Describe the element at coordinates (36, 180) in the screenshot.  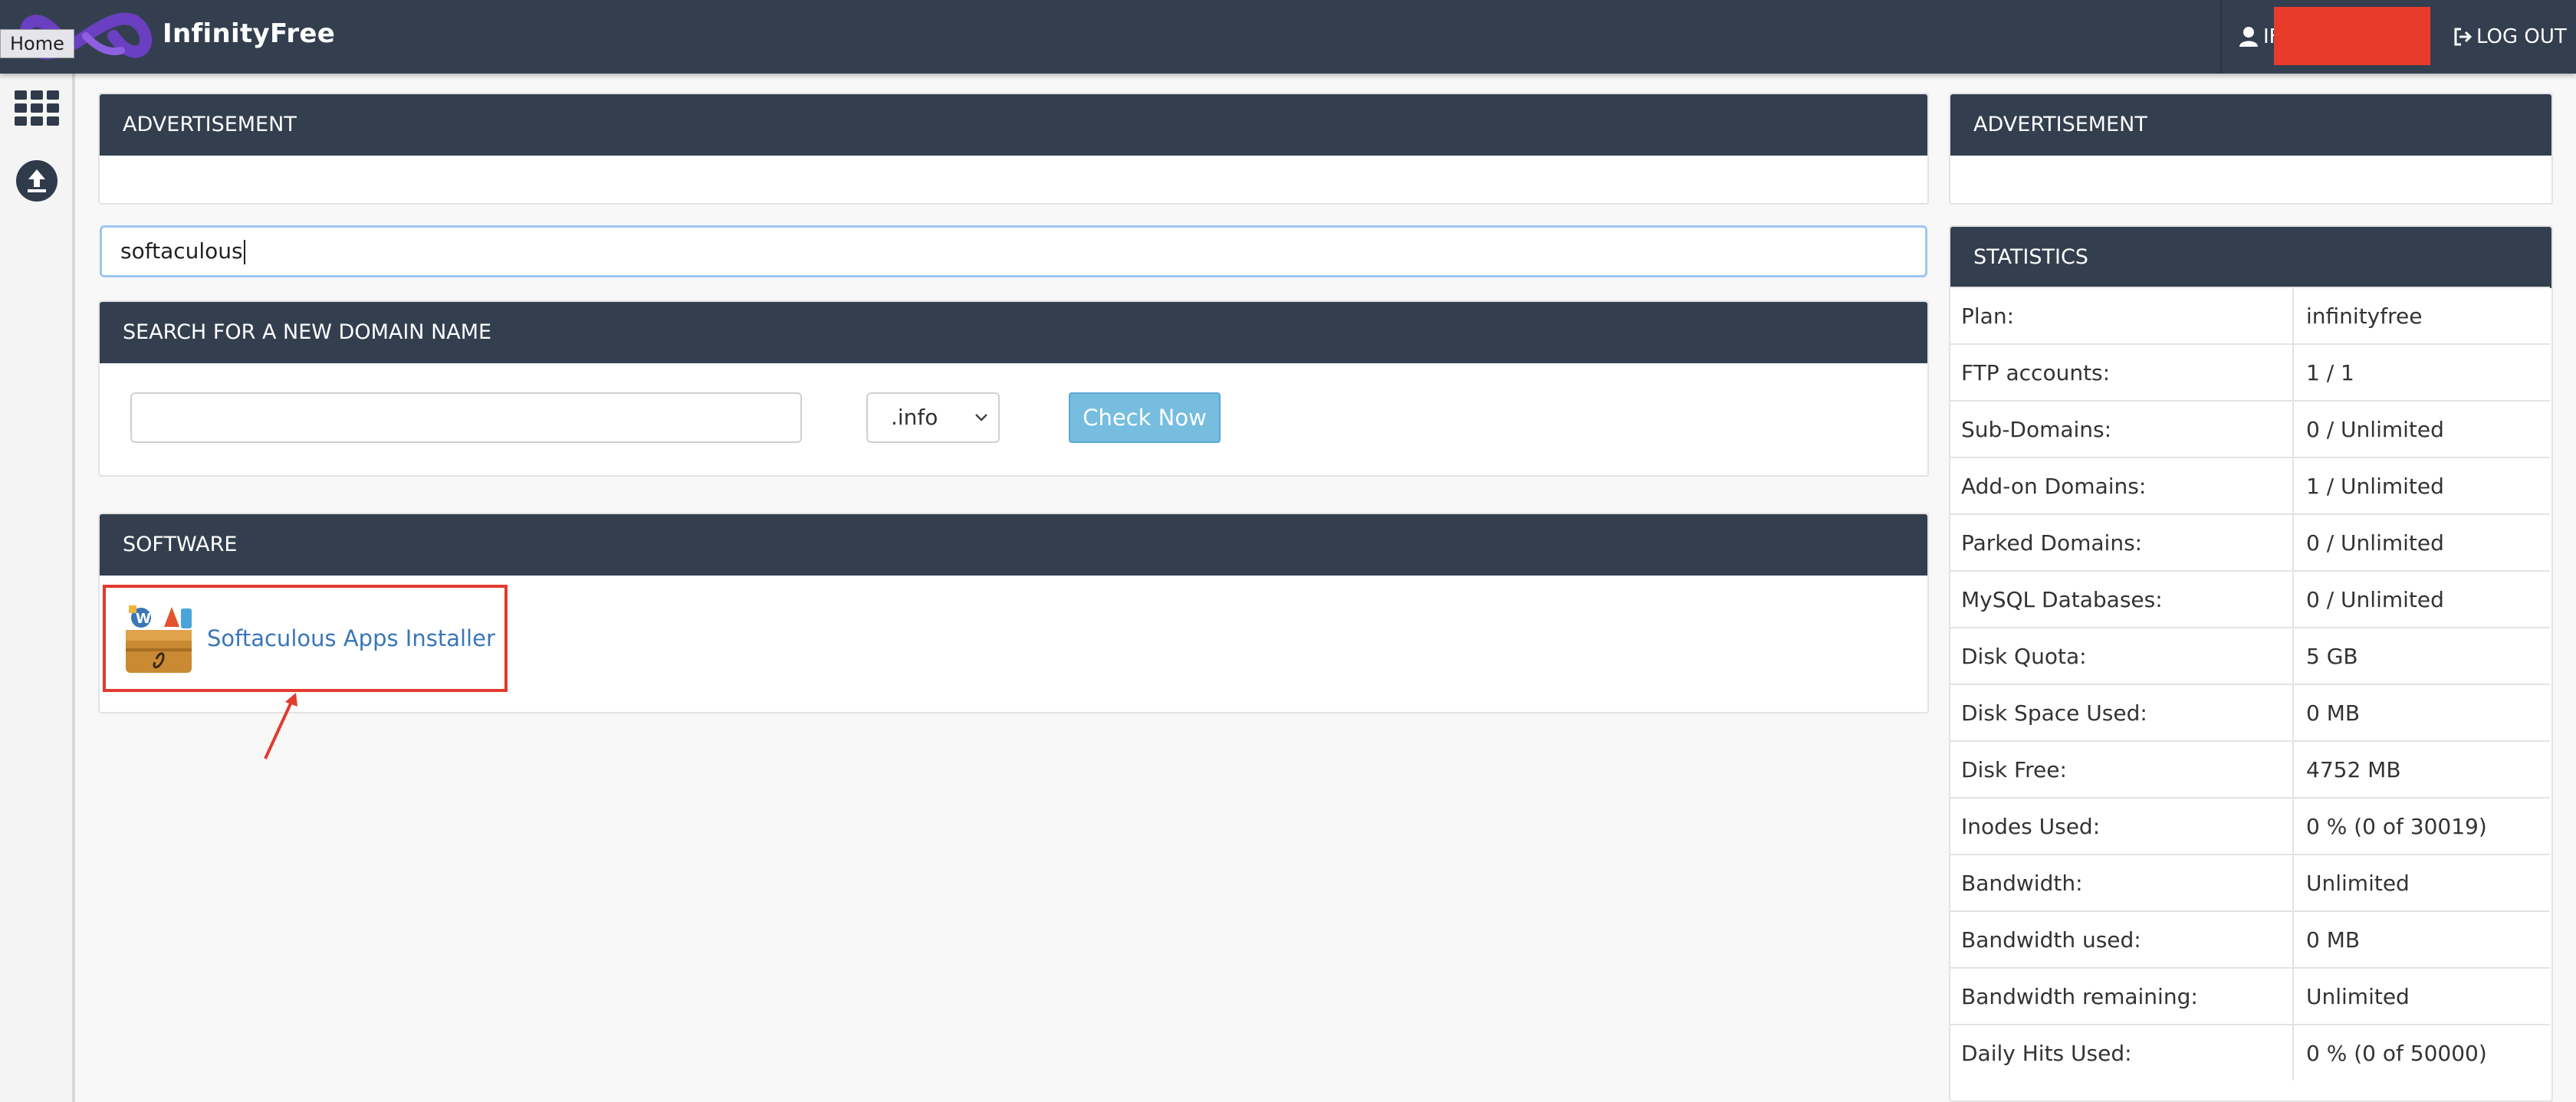
I see `upload-icon` at that location.